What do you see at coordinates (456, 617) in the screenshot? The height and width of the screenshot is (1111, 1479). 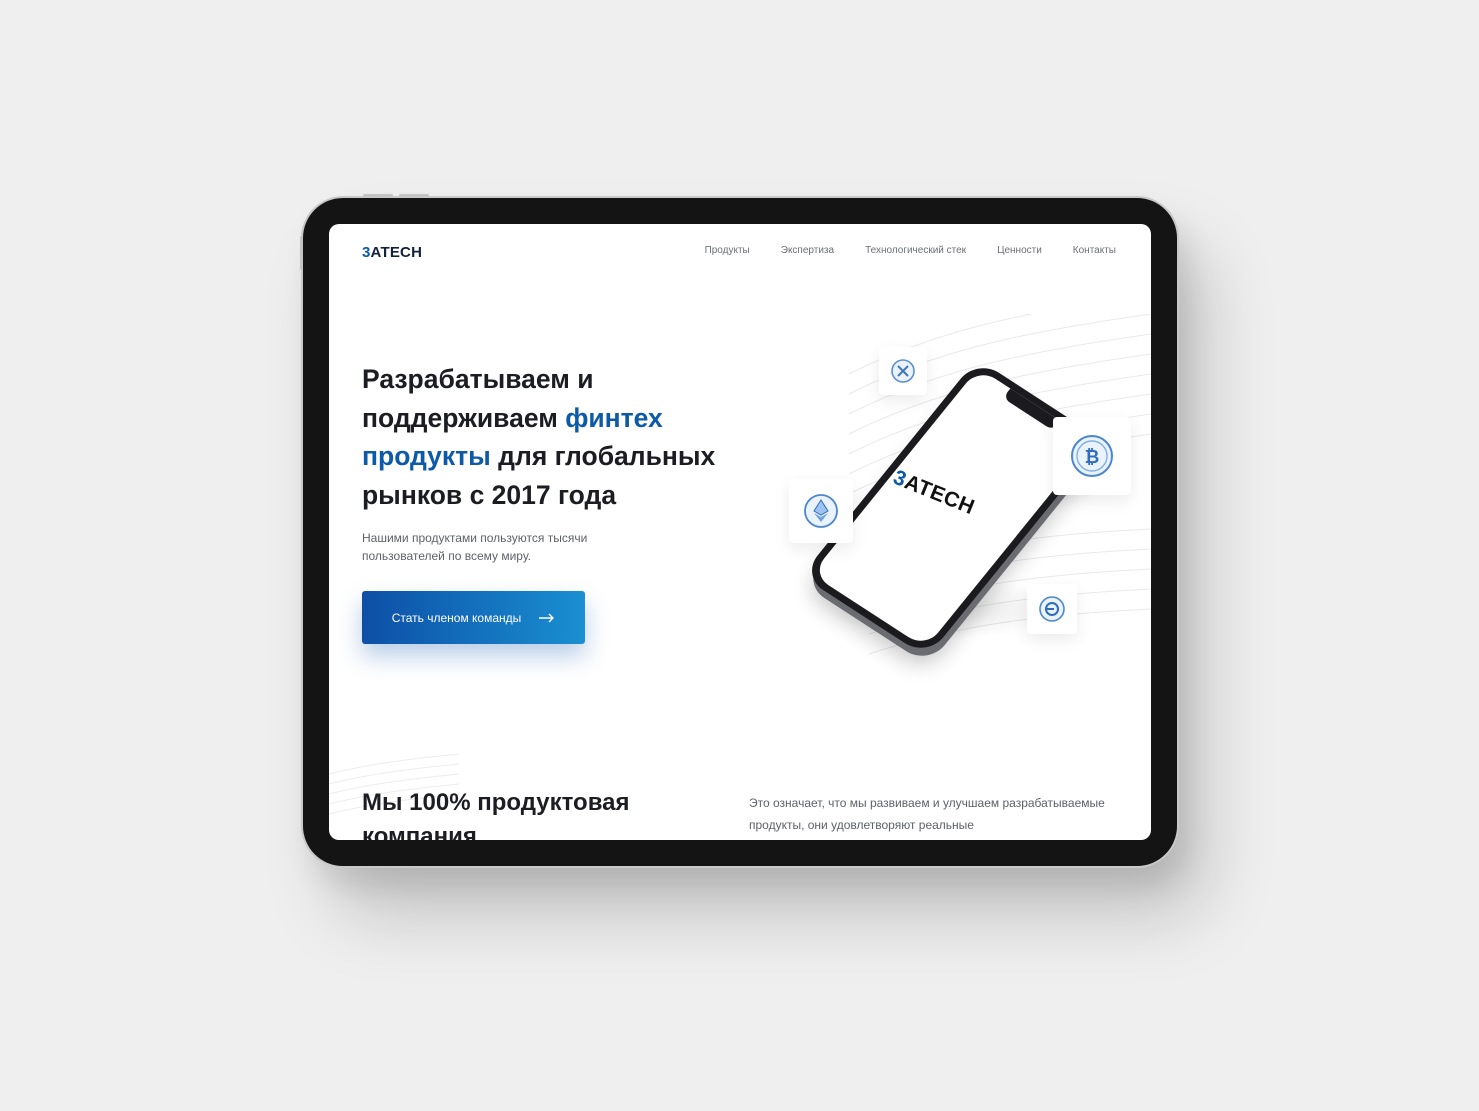 I see `join-team-label: Стать членом команды` at bounding box center [456, 617].